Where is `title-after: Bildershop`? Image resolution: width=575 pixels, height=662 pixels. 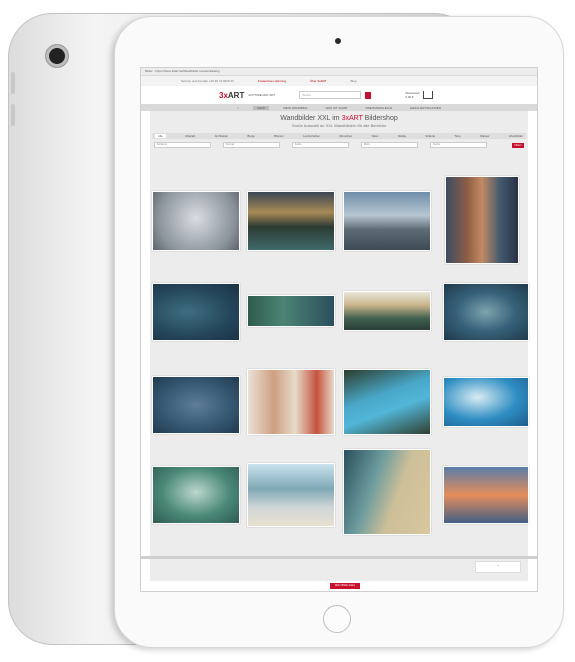 title-after: Bildershop is located at coordinates (380, 118).